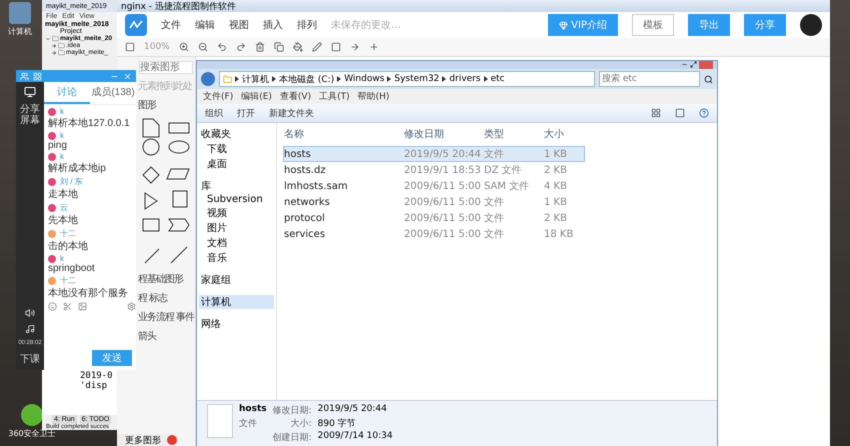  Describe the element at coordinates (88, 293) in the screenshot. I see `message-text: 本地没有那个服务` at that location.